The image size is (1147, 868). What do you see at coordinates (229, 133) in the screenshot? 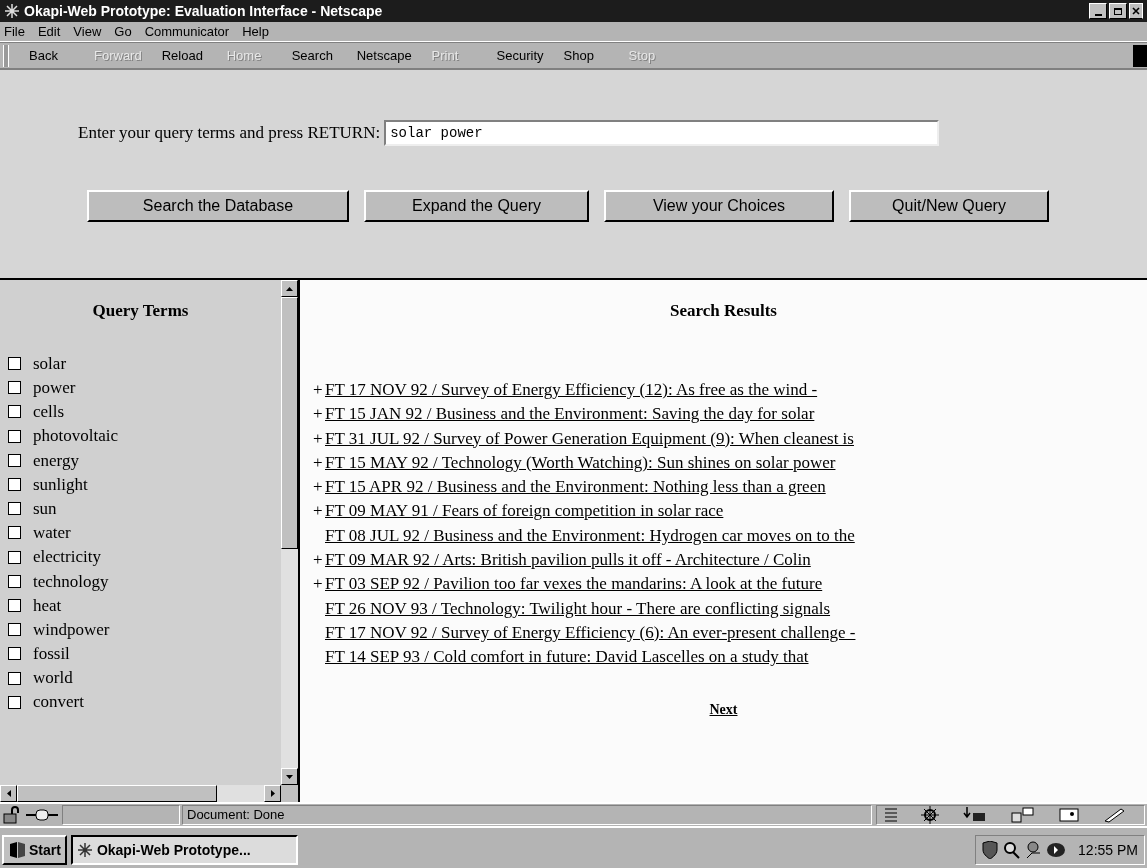
I see `query-label: Enter your query terms and press RETURN:` at bounding box center [229, 133].